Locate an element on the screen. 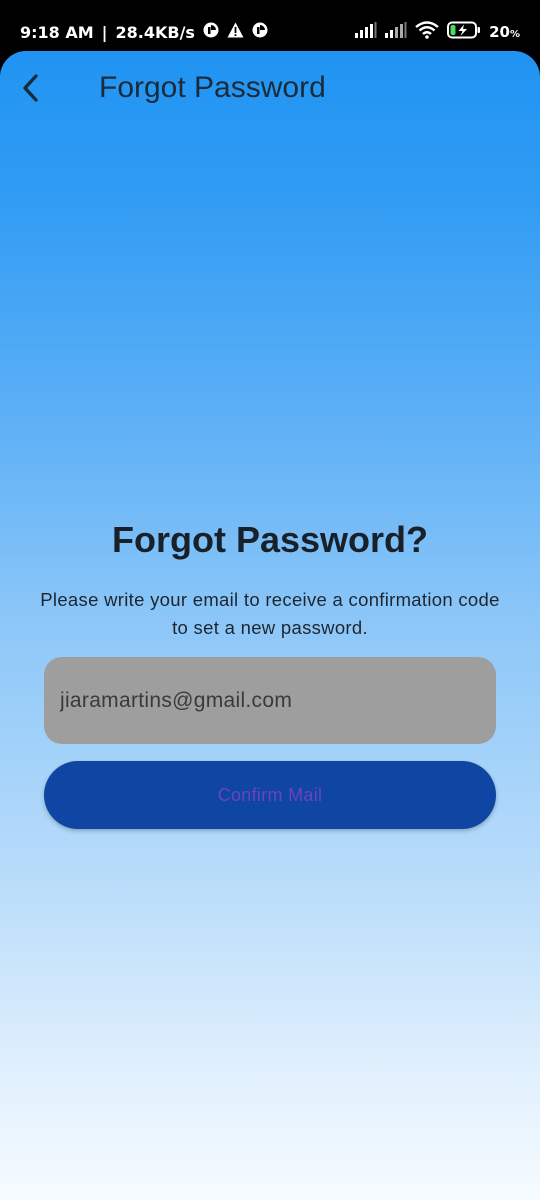 Image resolution: width=540 pixels, height=1200 pixels. warning-icon is located at coordinates (235, 32).